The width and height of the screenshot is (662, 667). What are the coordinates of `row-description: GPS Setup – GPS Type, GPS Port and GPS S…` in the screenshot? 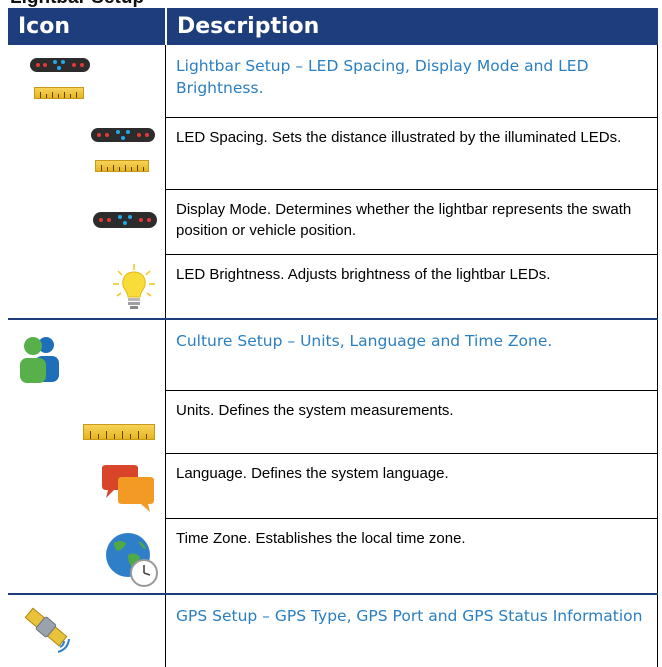 It's located at (411, 631).